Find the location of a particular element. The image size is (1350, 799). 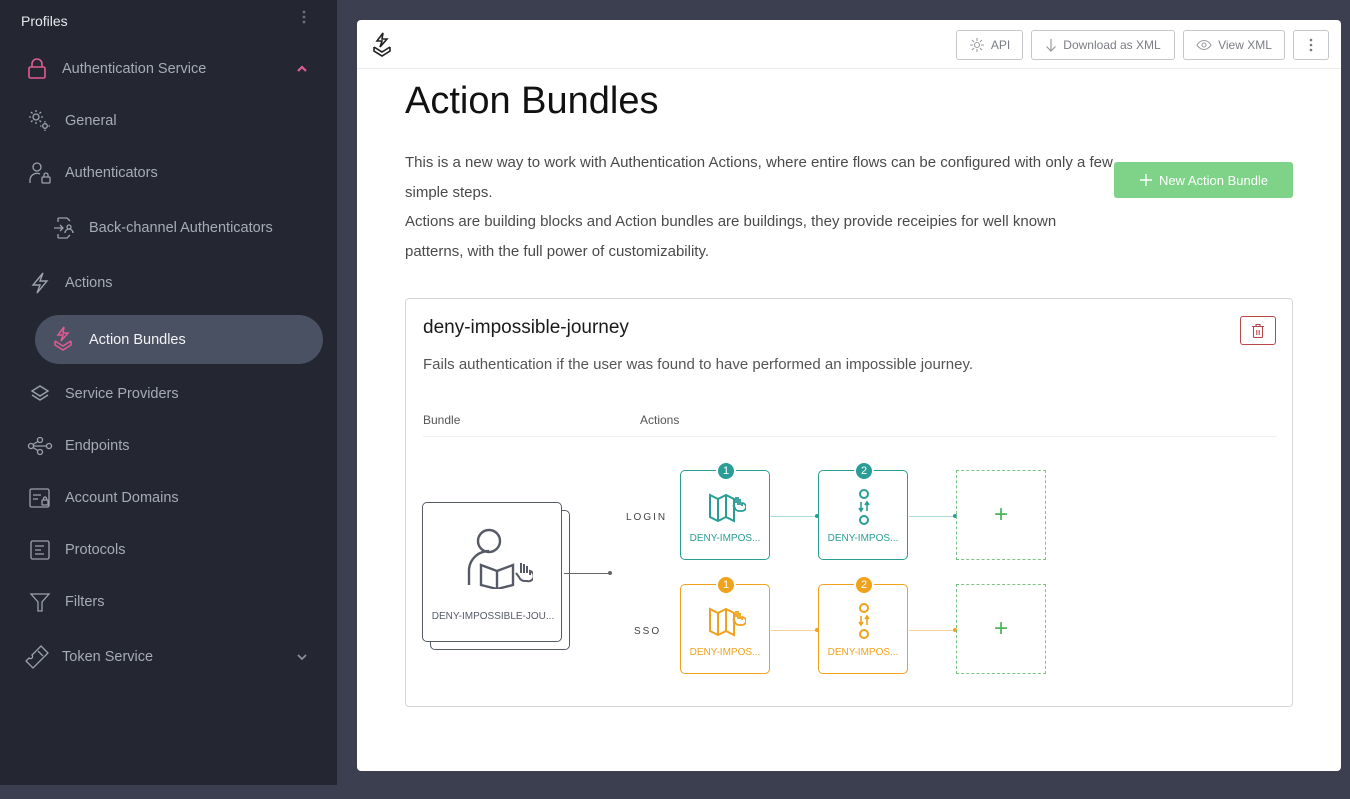

download-label: Download as XML is located at coordinates (1112, 45).